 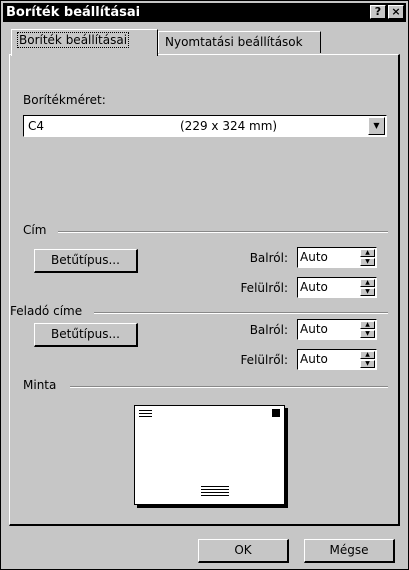 What do you see at coordinates (337, 359) in the screenshot?
I see `return-address-top-stepper: Auto ▲ ▼` at bounding box center [337, 359].